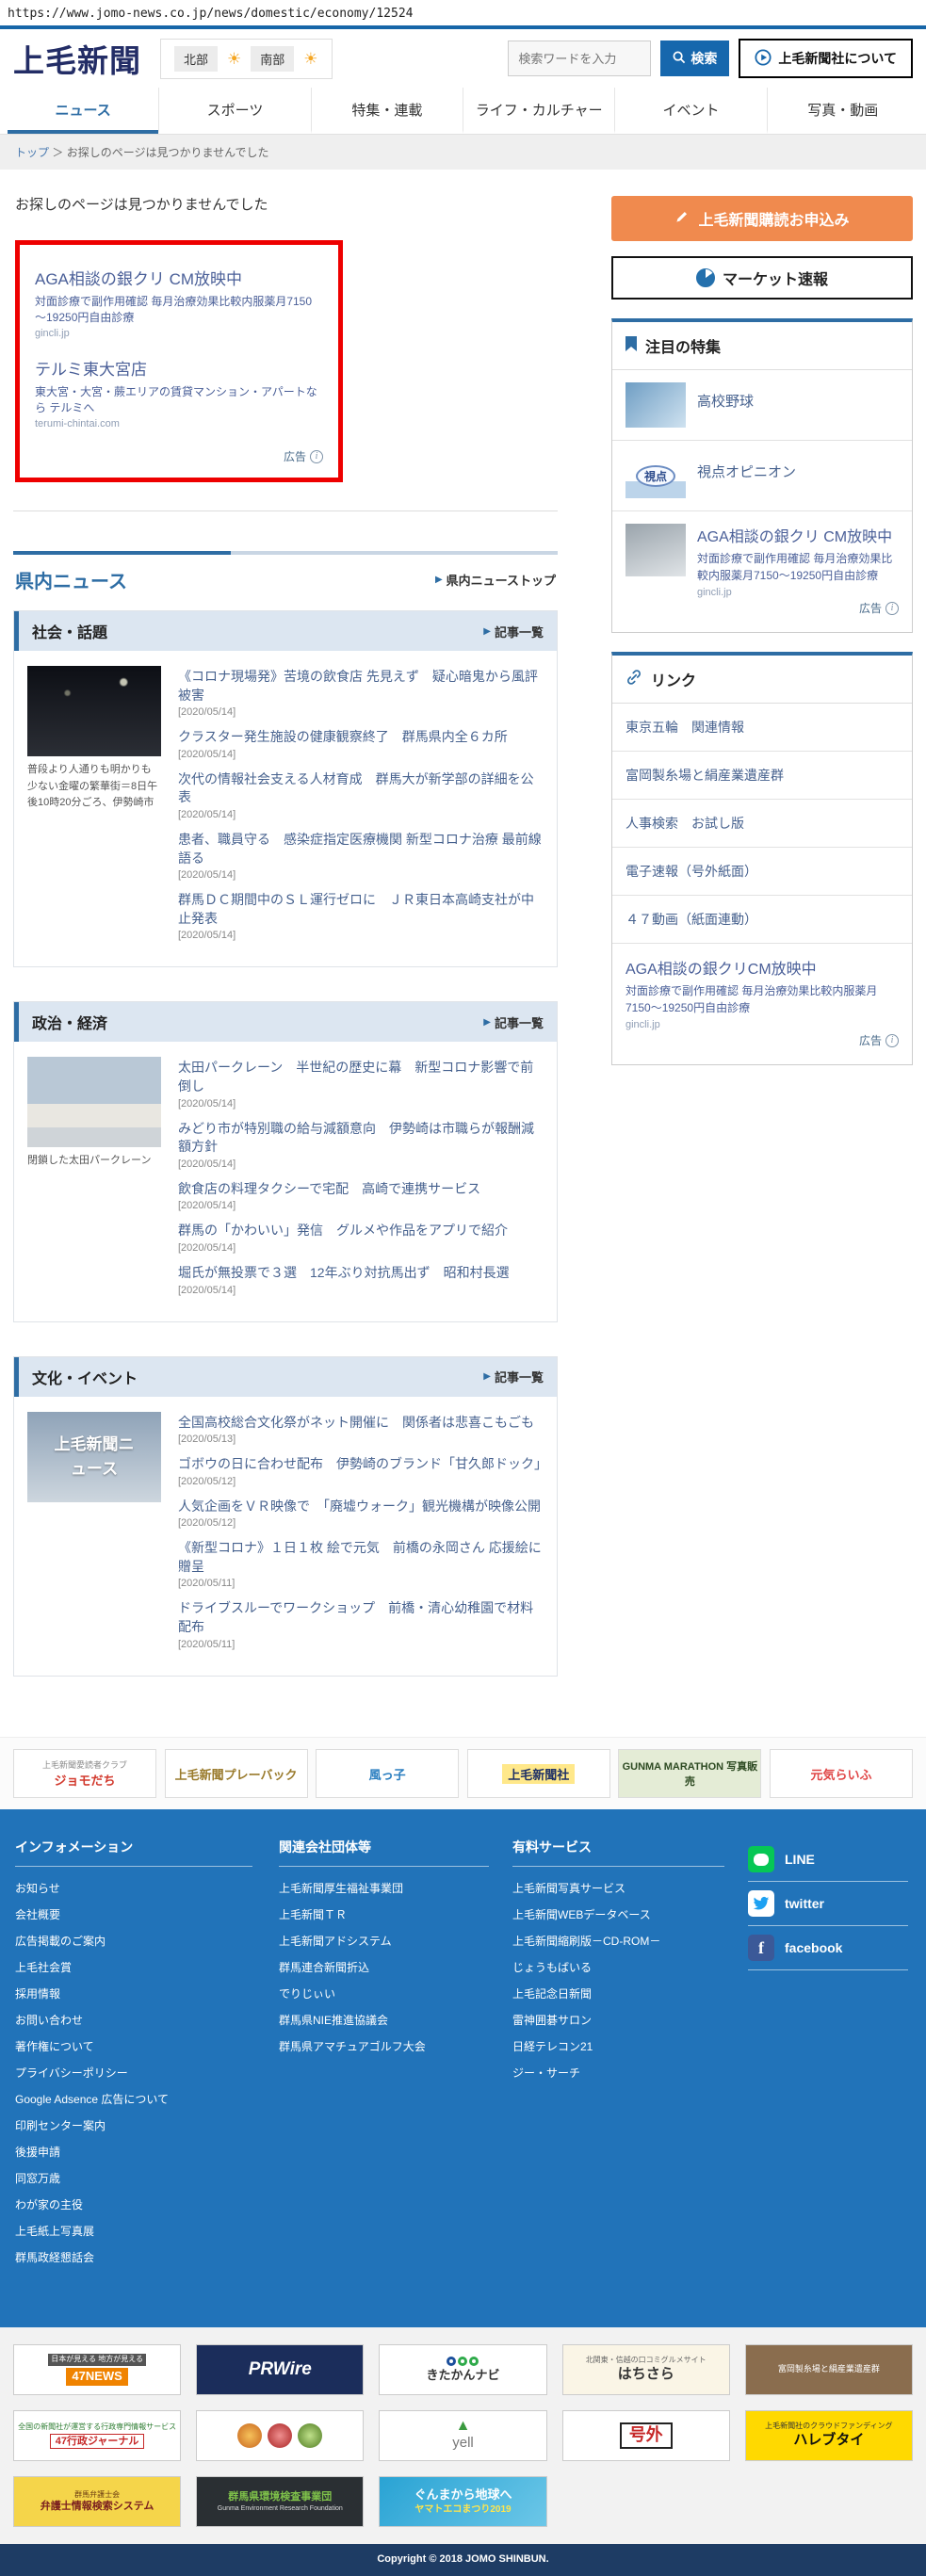 This screenshot has width=926, height=2576. What do you see at coordinates (828, 1948) in the screenshot?
I see `social-facebook-link: f facebook` at bounding box center [828, 1948].